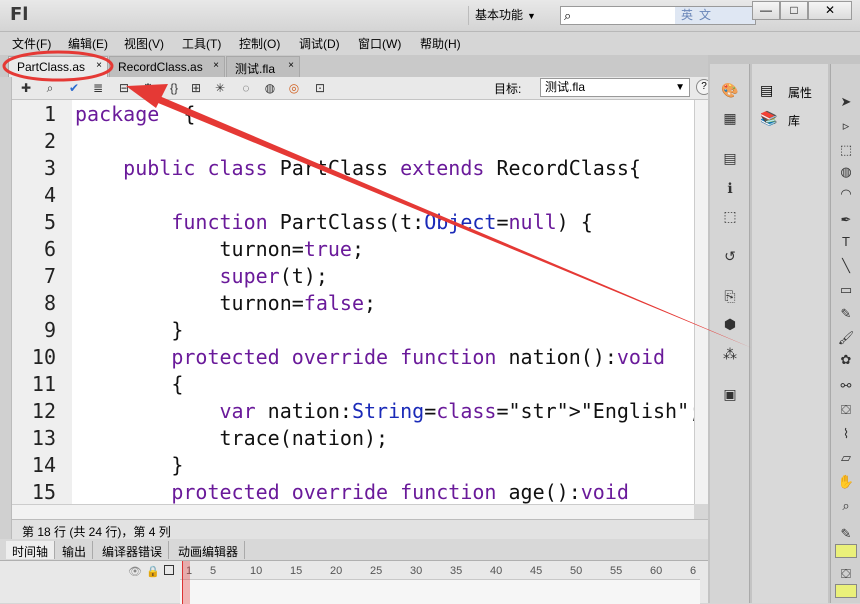 This screenshot has height=604, width=860. Describe the element at coordinates (135, 114) in the screenshot. I see `code-line: package {` at that location.